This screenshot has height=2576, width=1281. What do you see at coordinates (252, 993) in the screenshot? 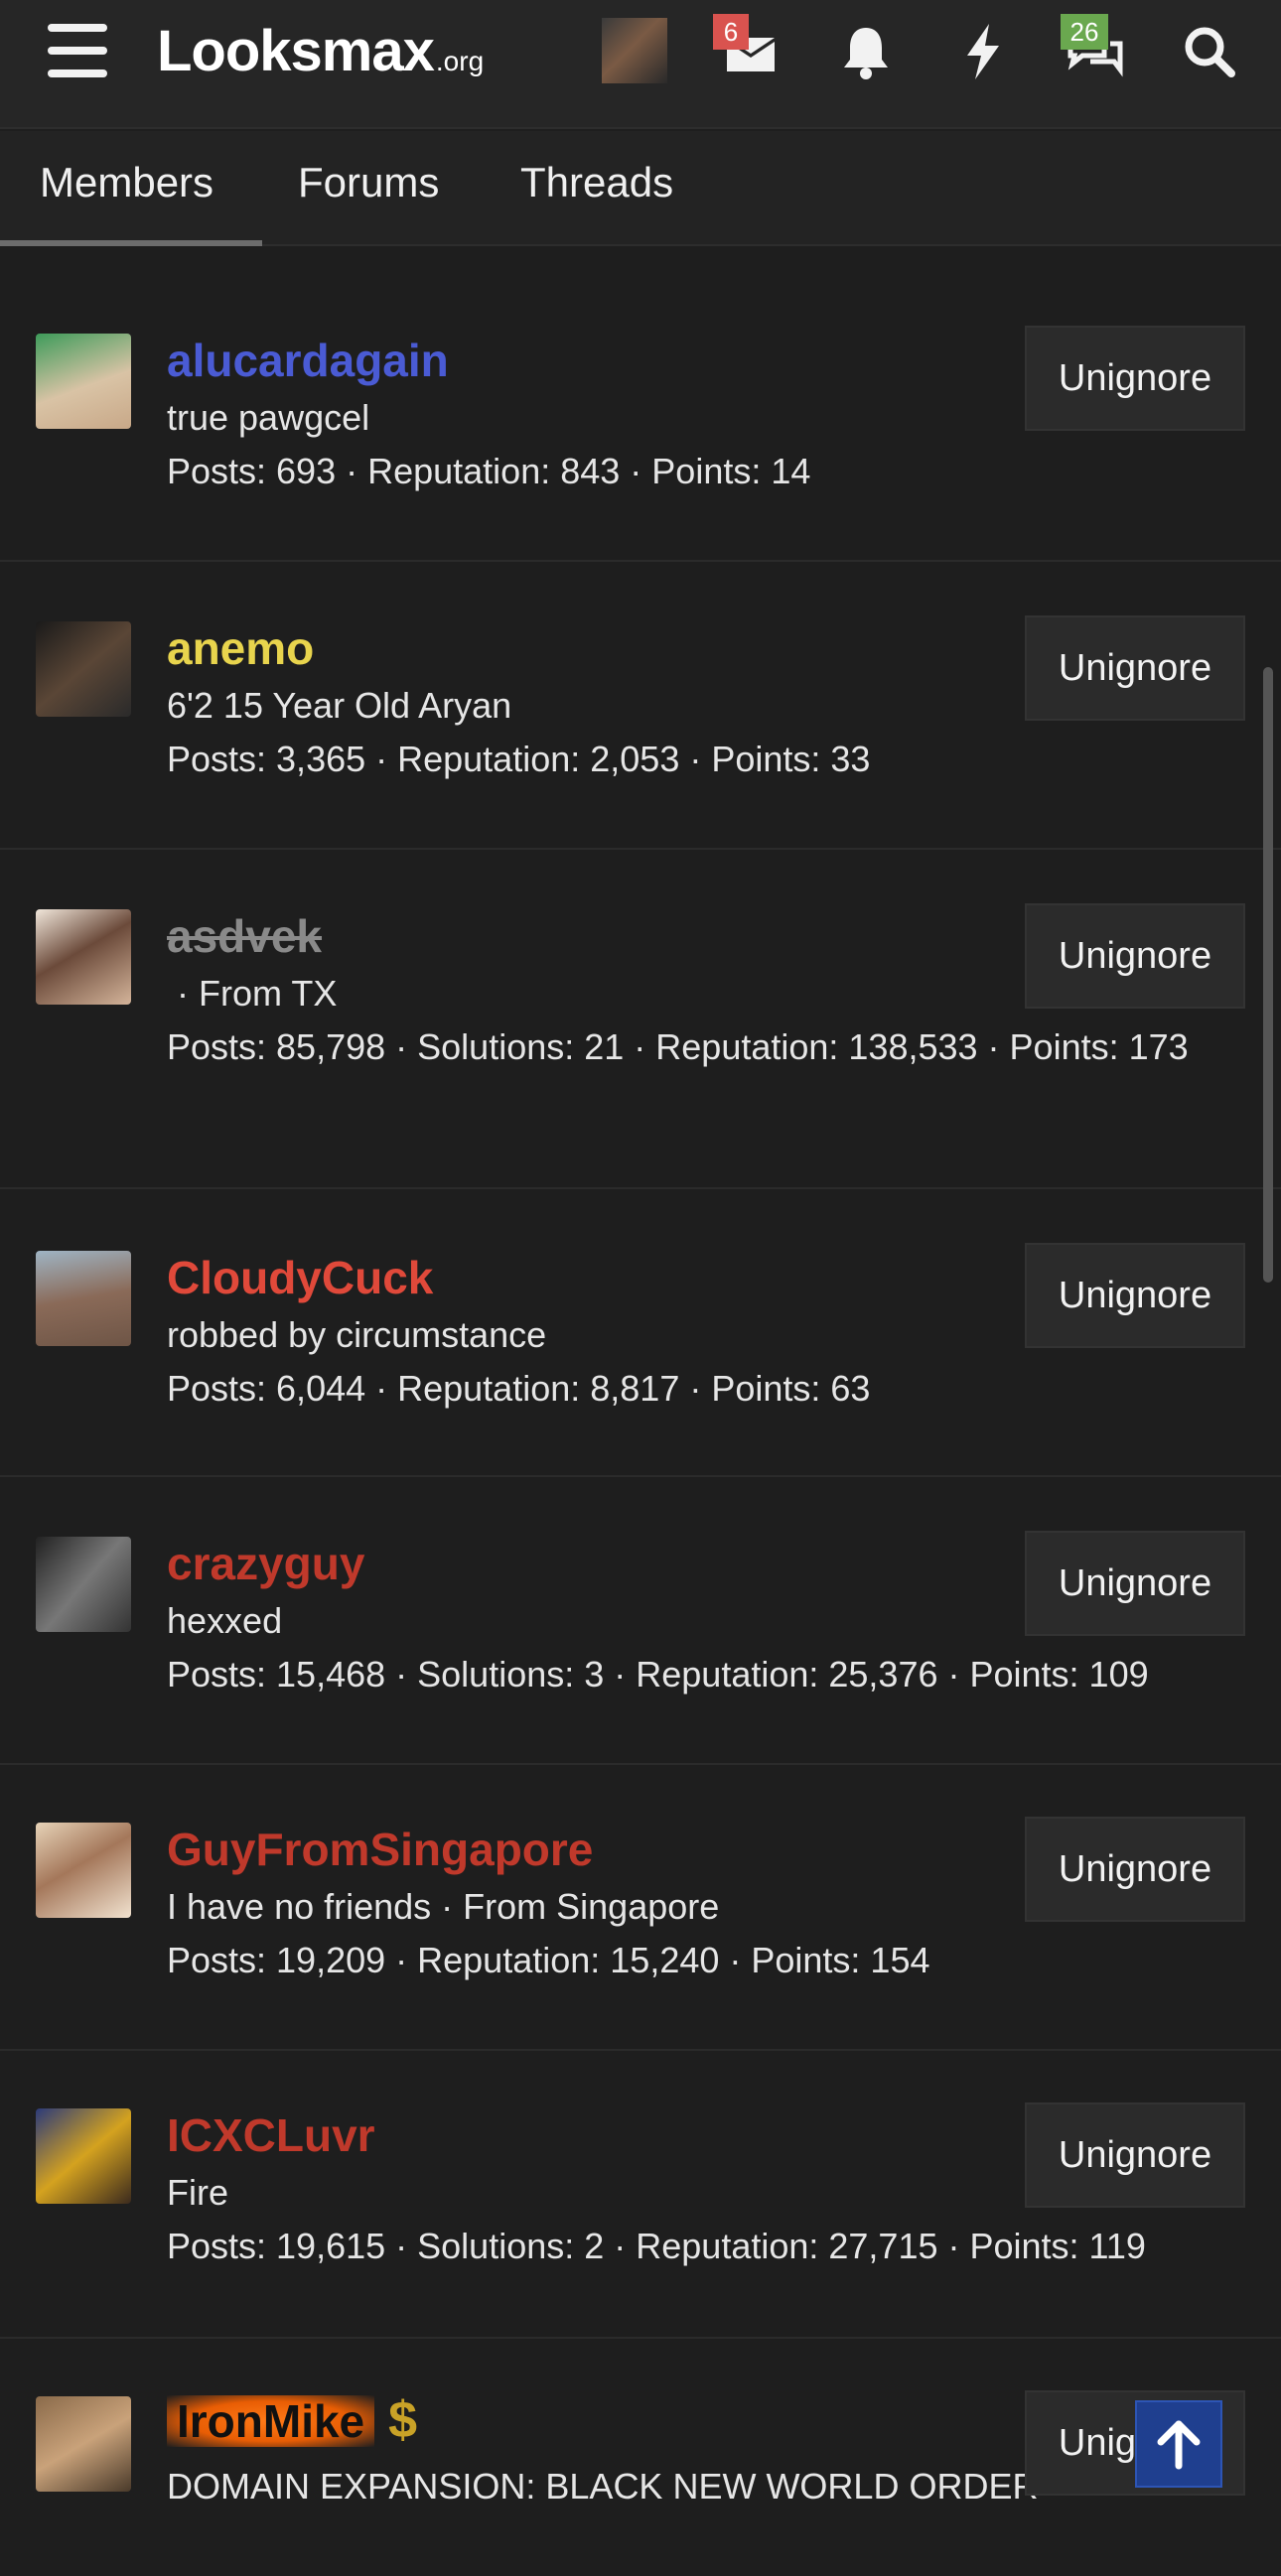
I see `member-title: · From TX` at bounding box center [252, 993].